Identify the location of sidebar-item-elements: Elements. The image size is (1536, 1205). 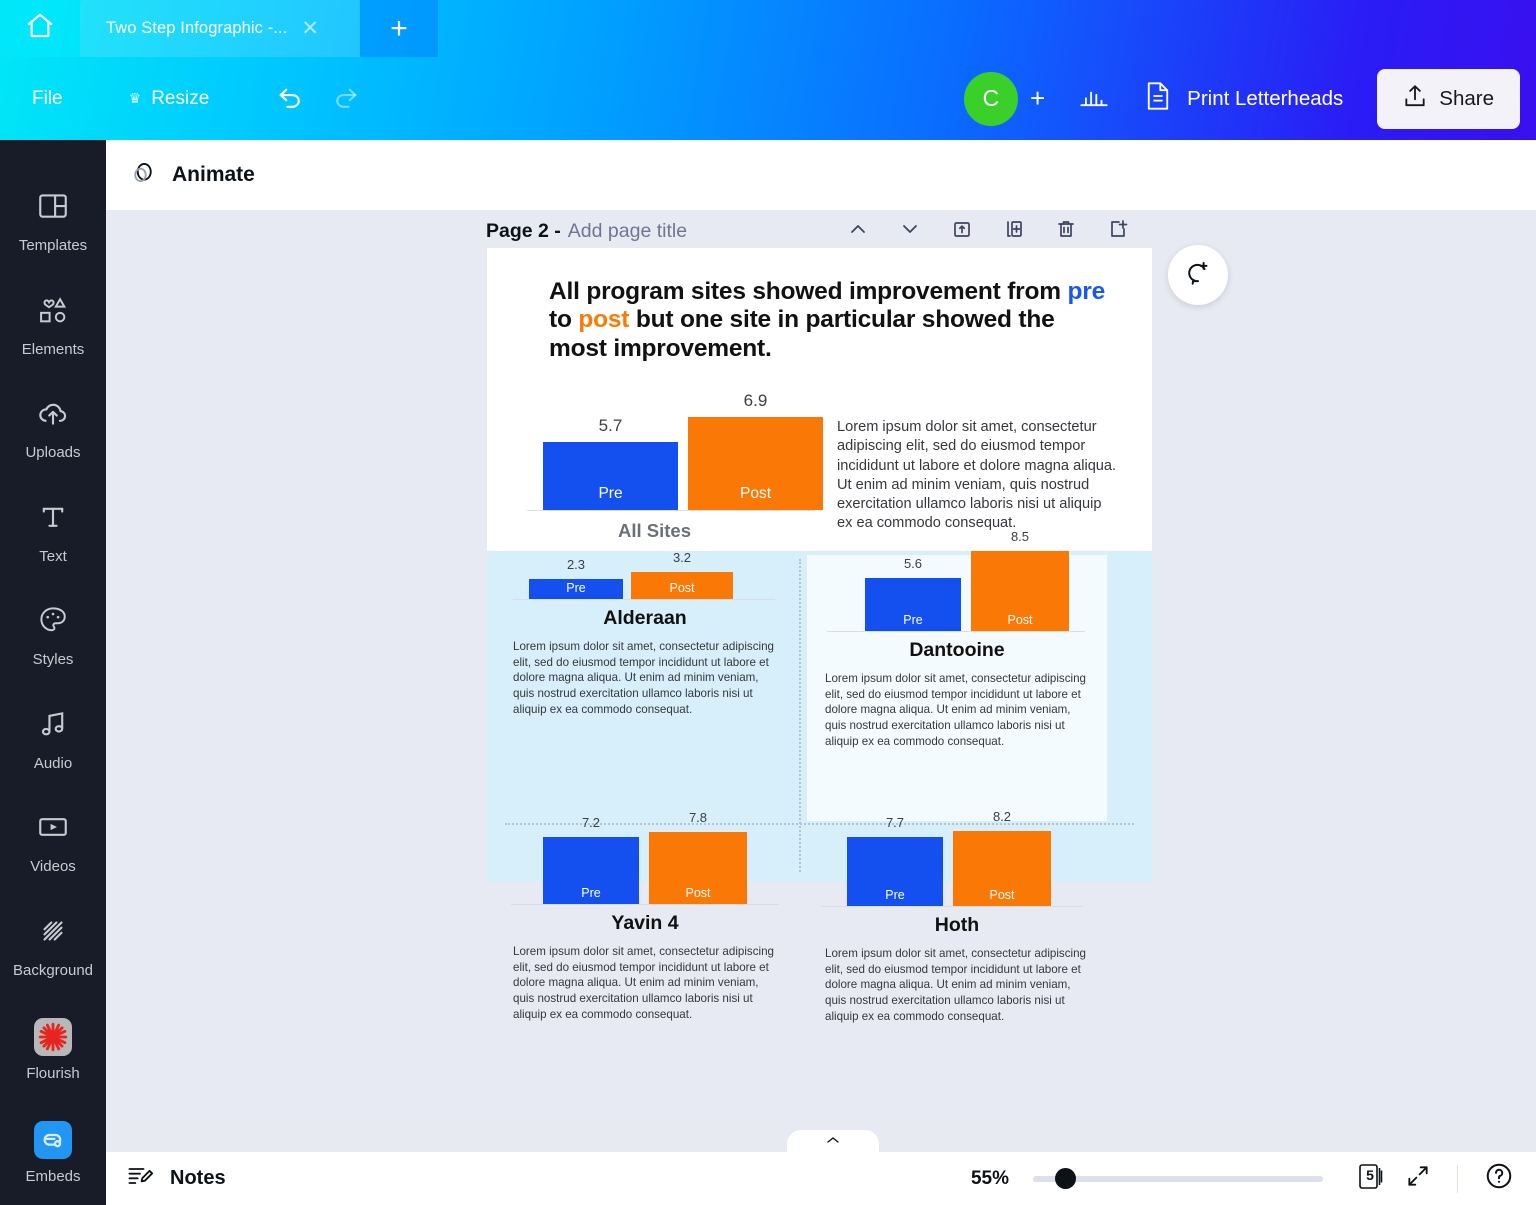
(53, 326).